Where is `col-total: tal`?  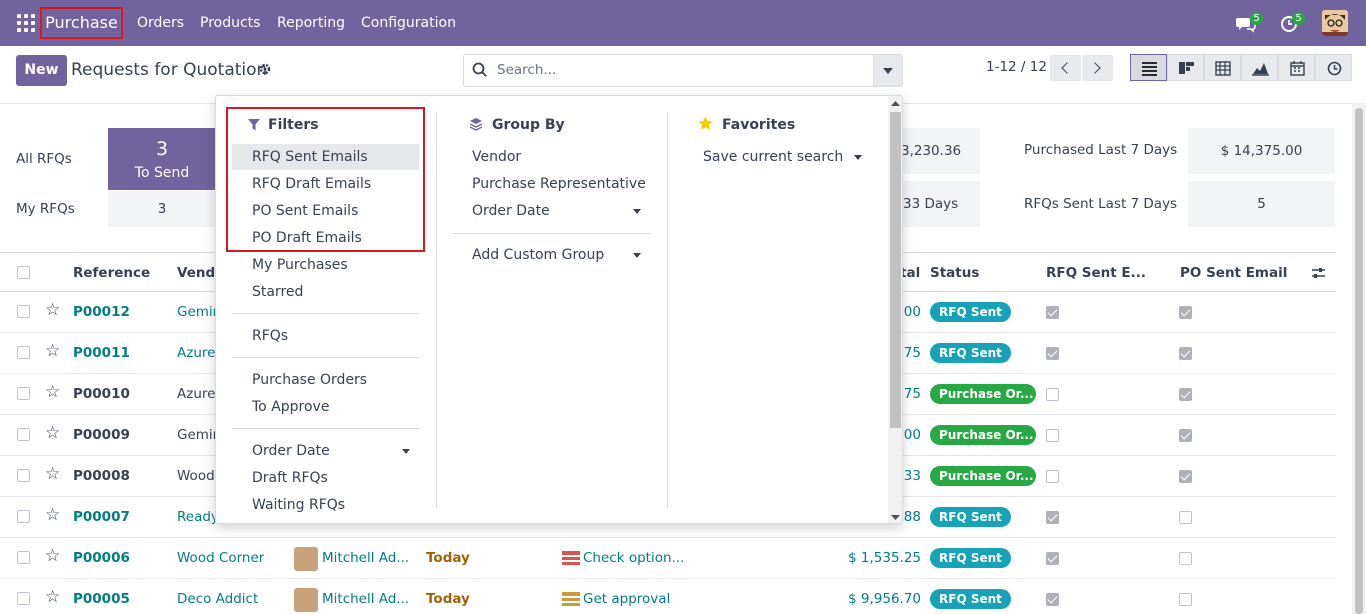
col-total: tal is located at coordinates (910, 273).